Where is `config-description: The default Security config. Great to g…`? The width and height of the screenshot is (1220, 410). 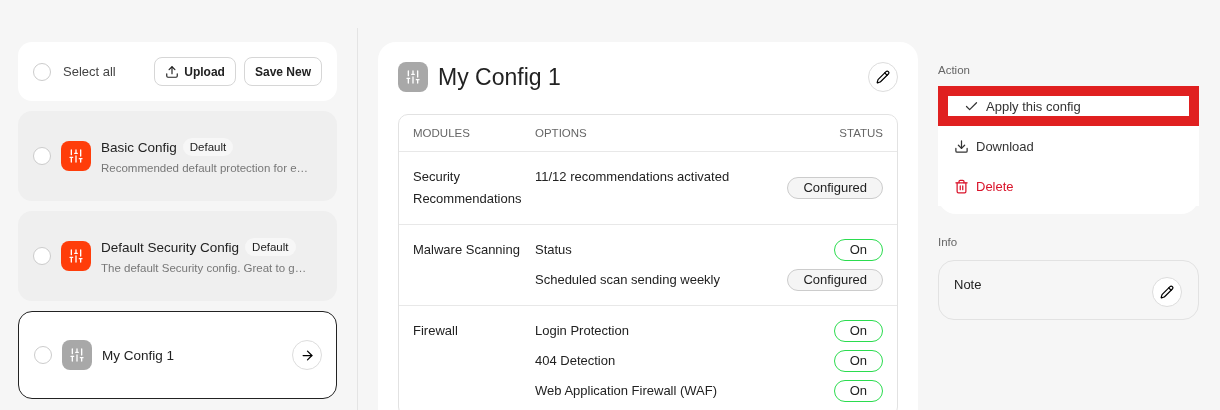
config-description: The default Security config. Great to g… is located at coordinates (204, 268).